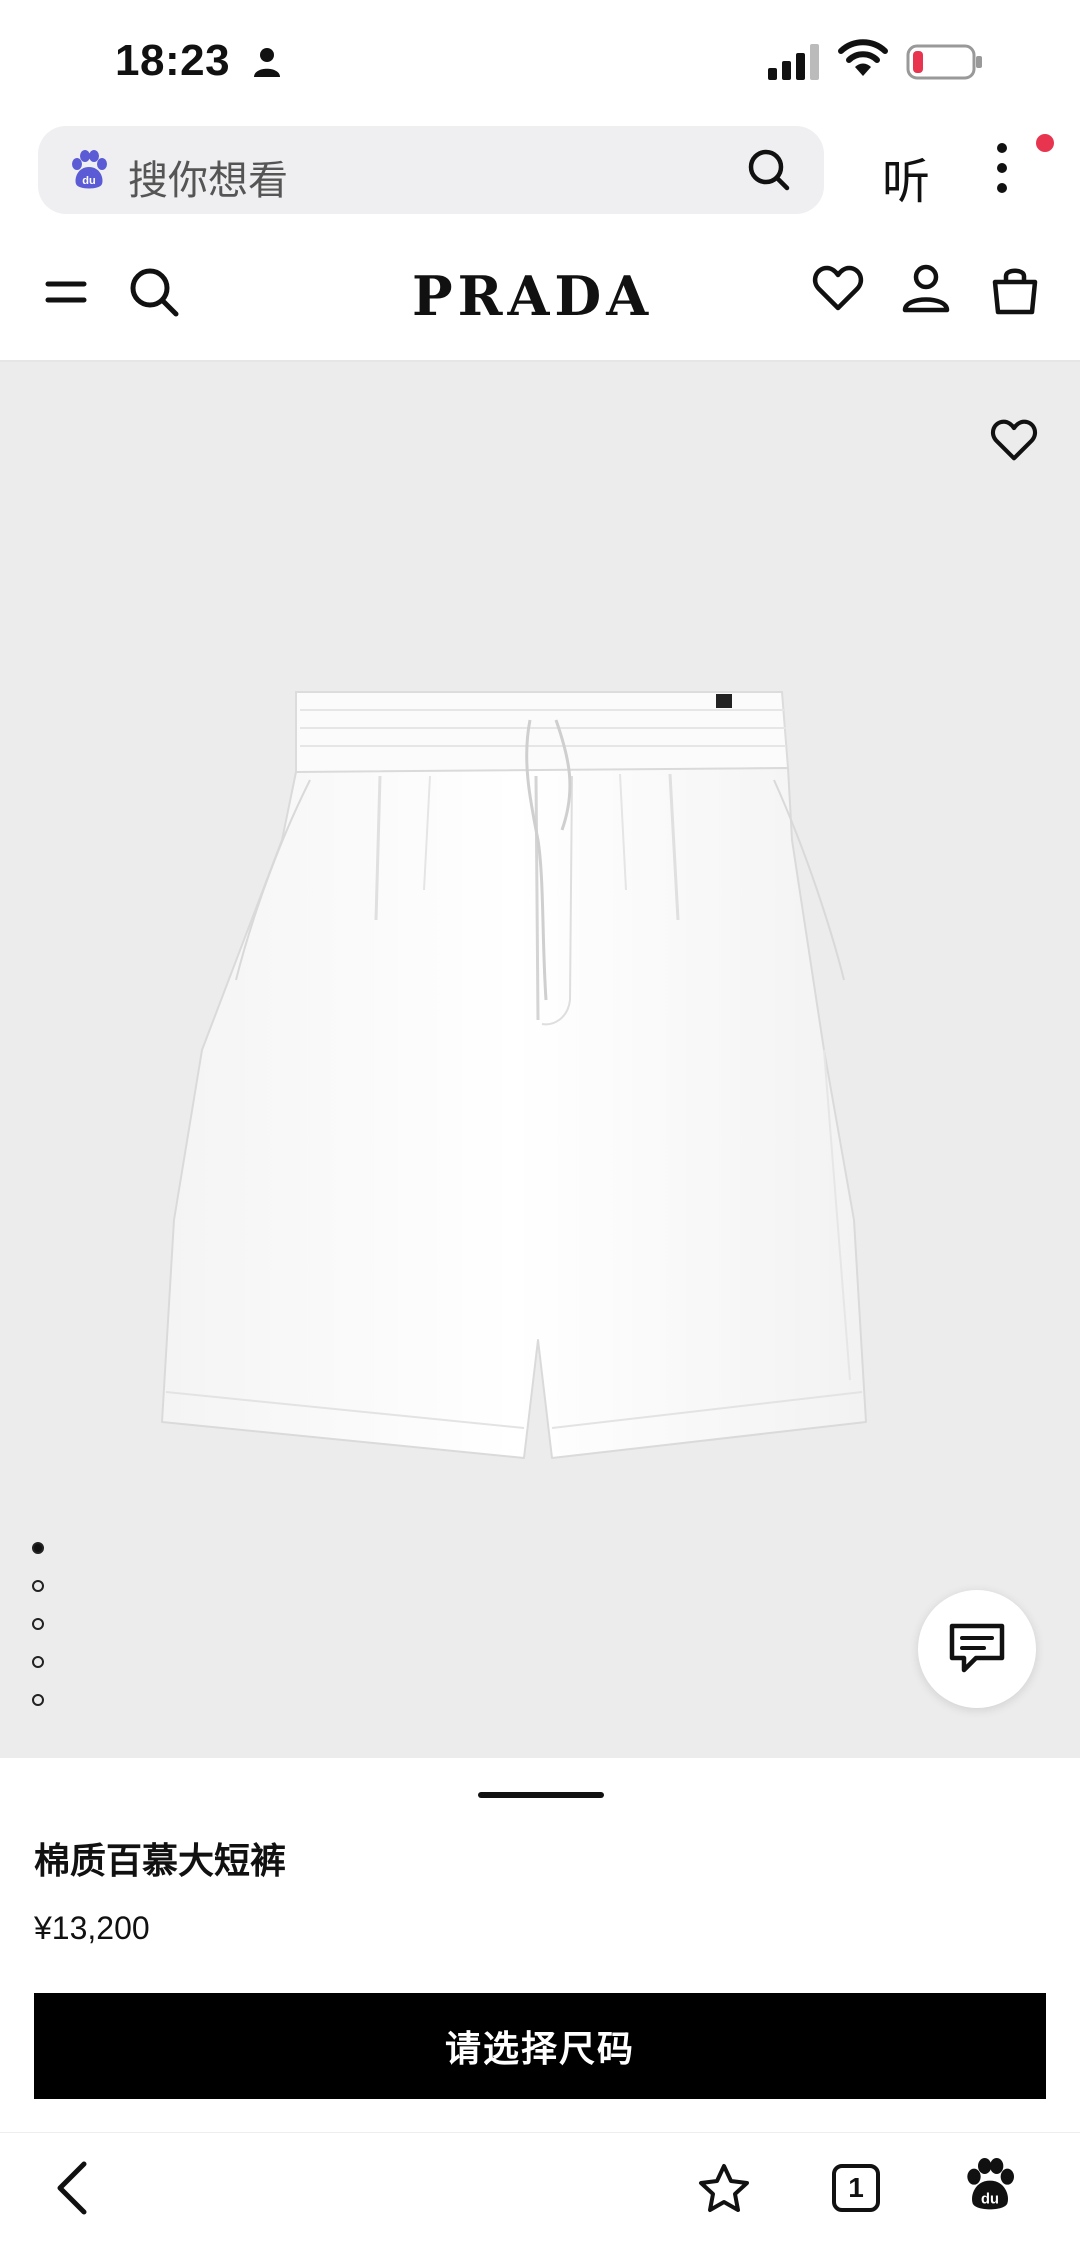 Image resolution: width=1080 pixels, height=2244 pixels. I want to click on more-menu-icon, so click(1002, 170).